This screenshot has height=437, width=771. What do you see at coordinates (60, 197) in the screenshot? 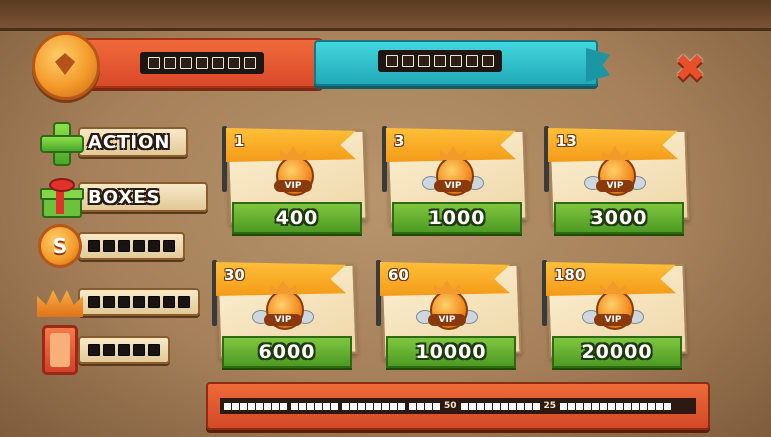
I see `gift-icon` at bounding box center [60, 197].